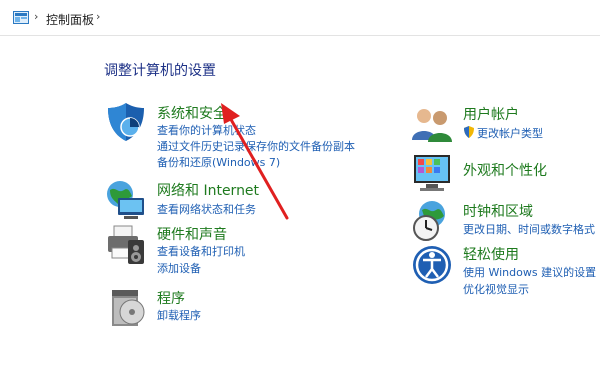 The image size is (600, 386). What do you see at coordinates (179, 268) in the screenshot?
I see `link-add-device: 添加设备` at bounding box center [179, 268].